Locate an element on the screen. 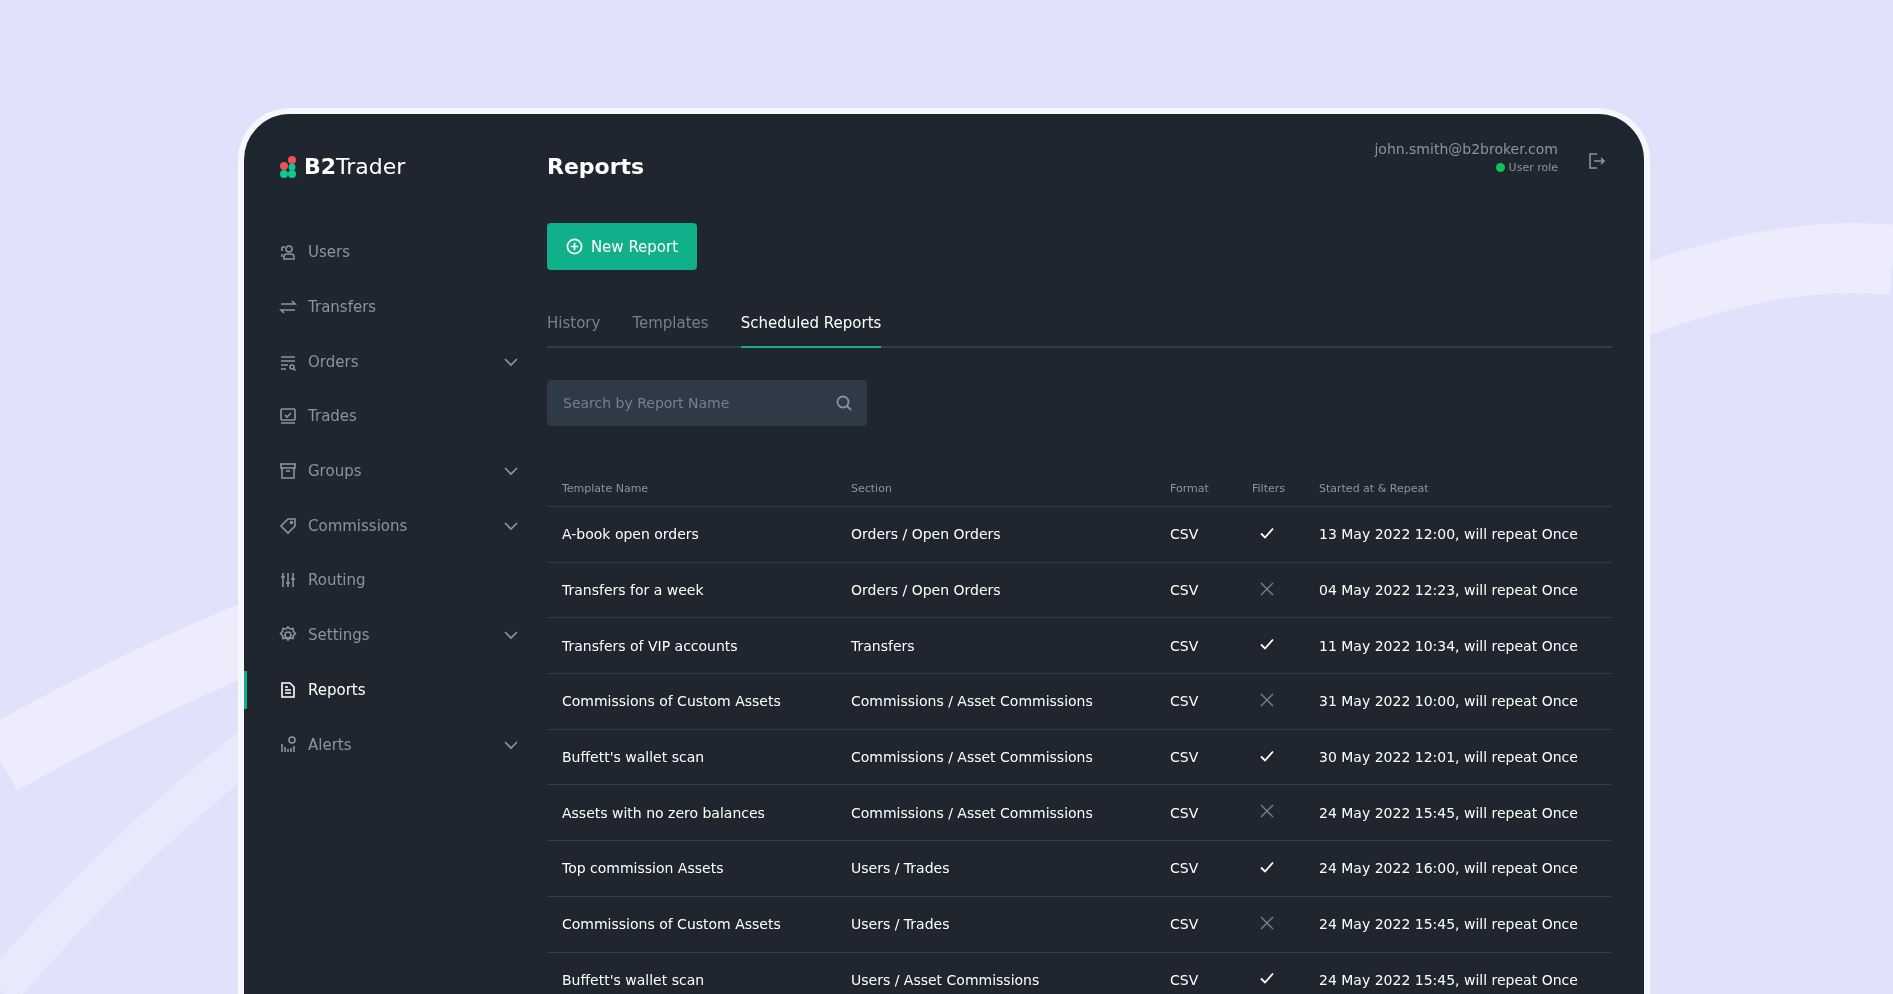 The width and height of the screenshot is (1893, 994). page-title: Reports is located at coordinates (596, 166).